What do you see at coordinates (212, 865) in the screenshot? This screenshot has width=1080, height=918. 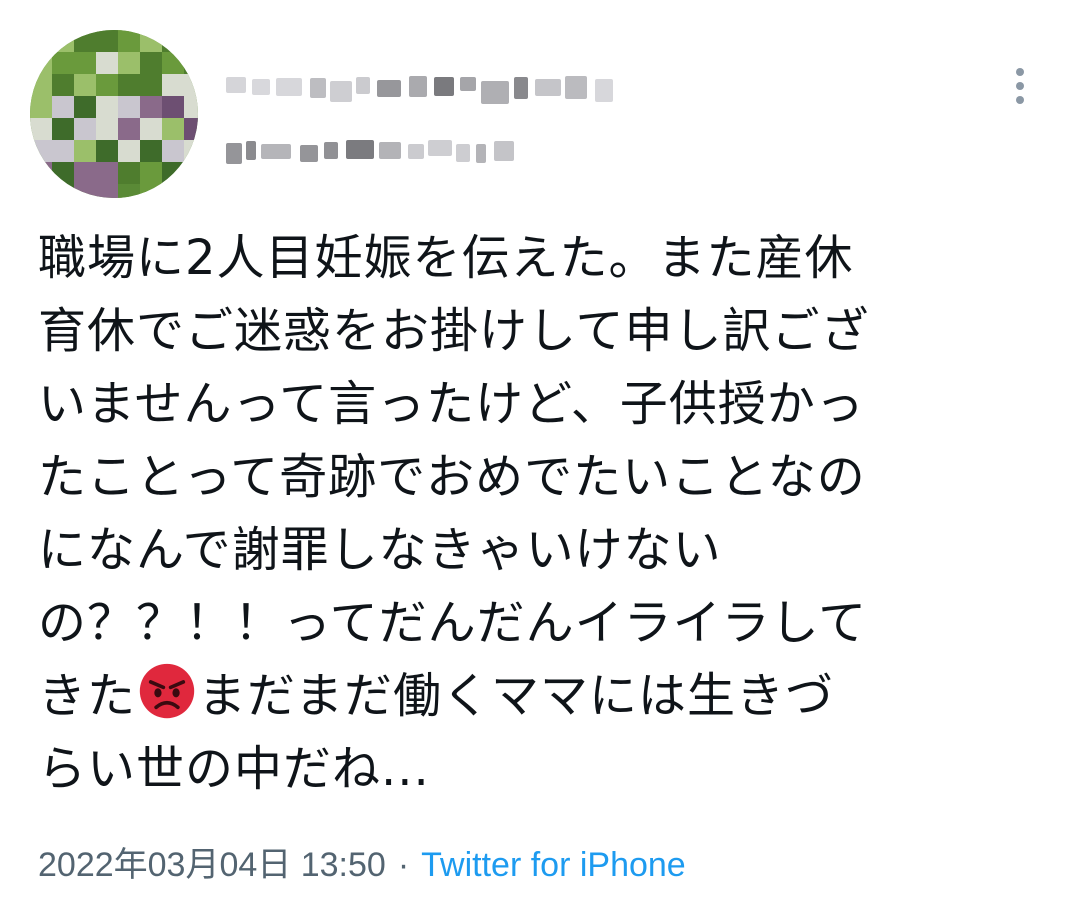 I see `tweet-timestamp: 2022年03月04日 13:50` at bounding box center [212, 865].